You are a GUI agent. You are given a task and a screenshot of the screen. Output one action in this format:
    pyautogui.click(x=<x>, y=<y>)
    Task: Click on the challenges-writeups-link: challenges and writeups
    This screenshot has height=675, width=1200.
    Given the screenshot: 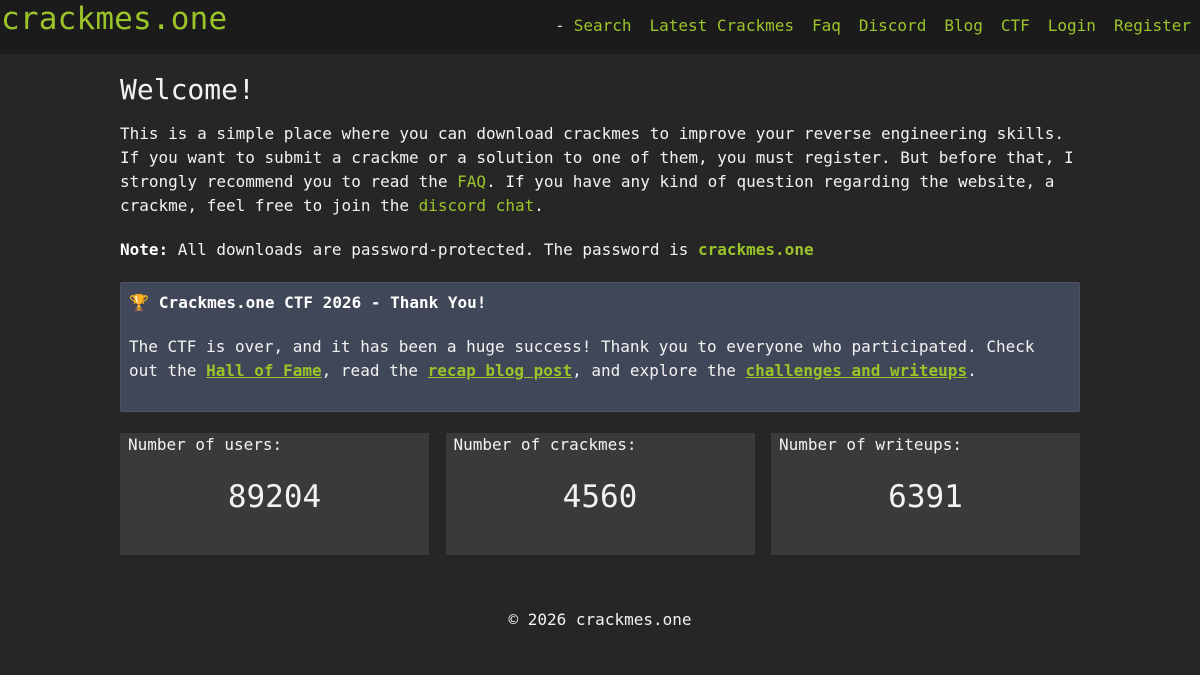 What is the action you would take?
    pyautogui.click(x=857, y=370)
    